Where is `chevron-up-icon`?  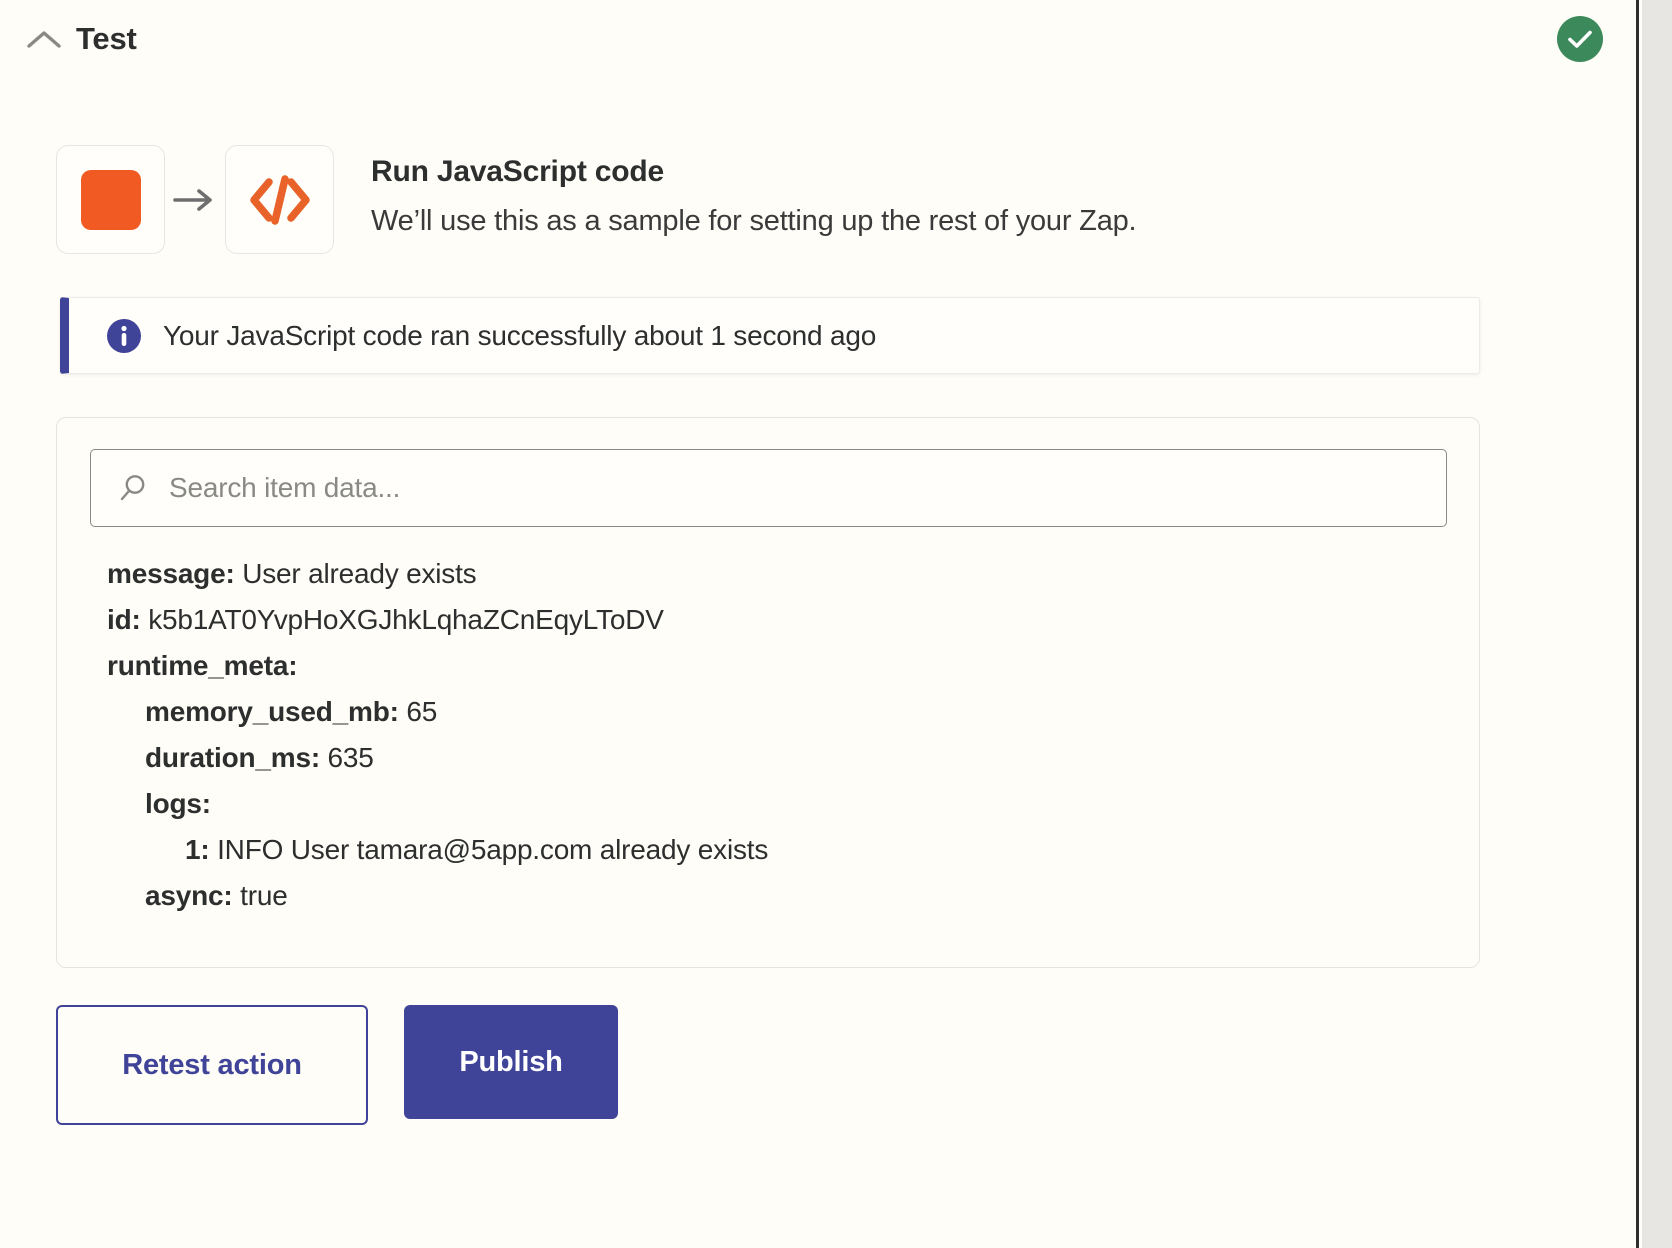
chevron-up-icon is located at coordinates (44, 39).